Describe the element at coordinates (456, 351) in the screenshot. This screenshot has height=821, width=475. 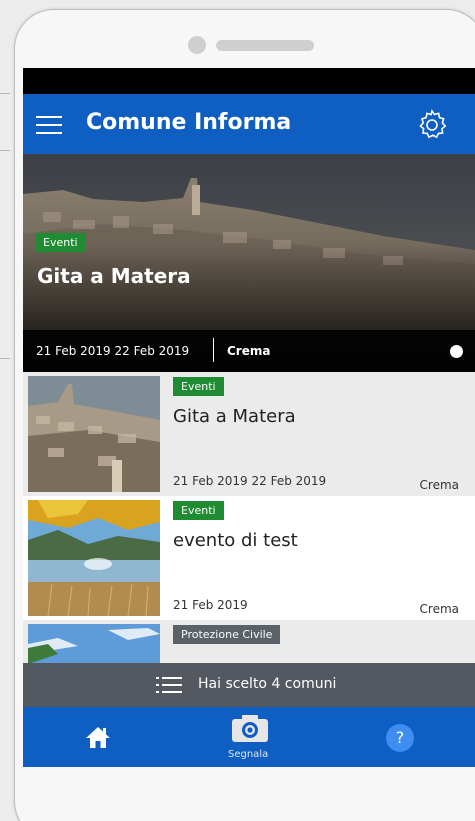
I see `carousel-indicator` at that location.